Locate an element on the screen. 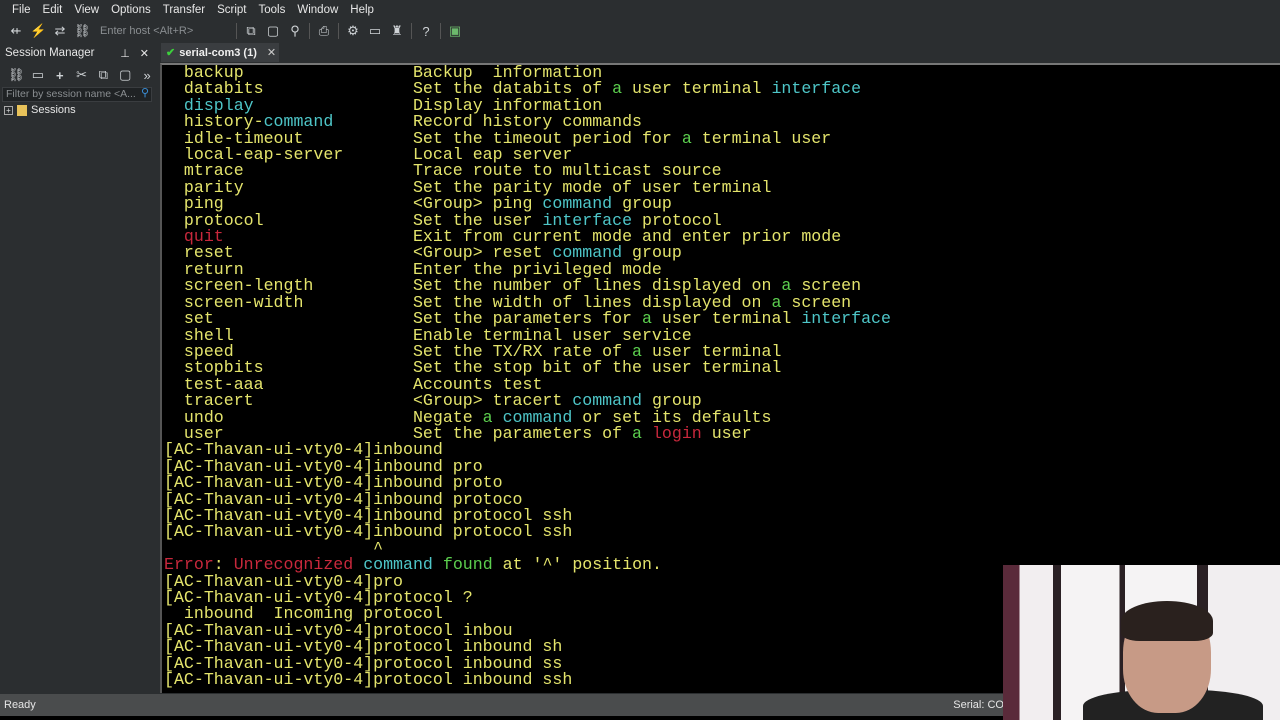 The height and width of the screenshot is (720, 1280). tab-label: serial-com3 (1) is located at coordinates (218, 52).